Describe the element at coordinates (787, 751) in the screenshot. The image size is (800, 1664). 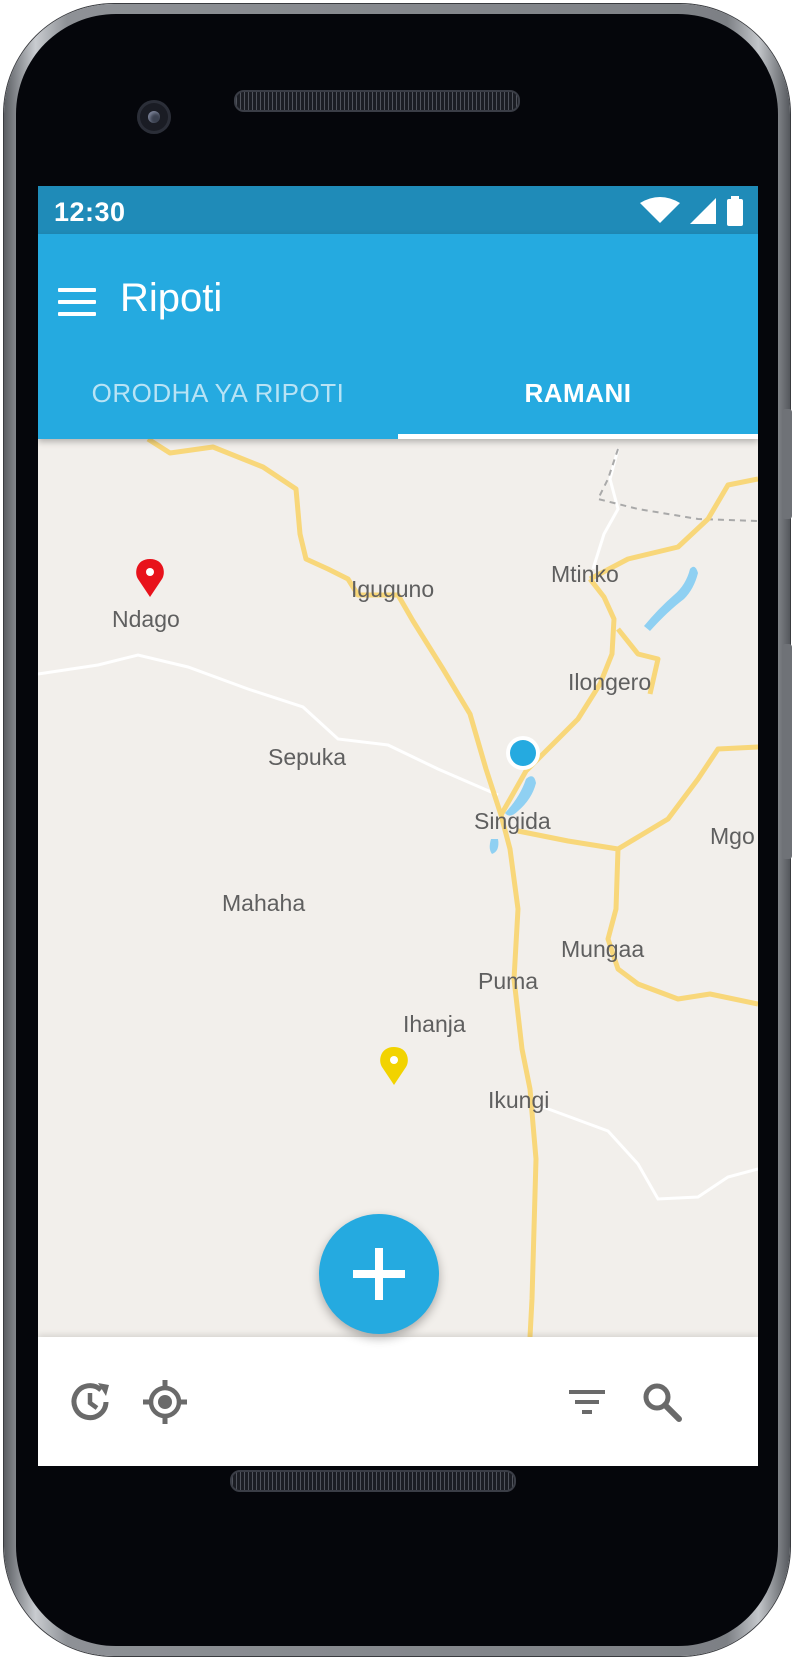
I see `volume-button` at that location.